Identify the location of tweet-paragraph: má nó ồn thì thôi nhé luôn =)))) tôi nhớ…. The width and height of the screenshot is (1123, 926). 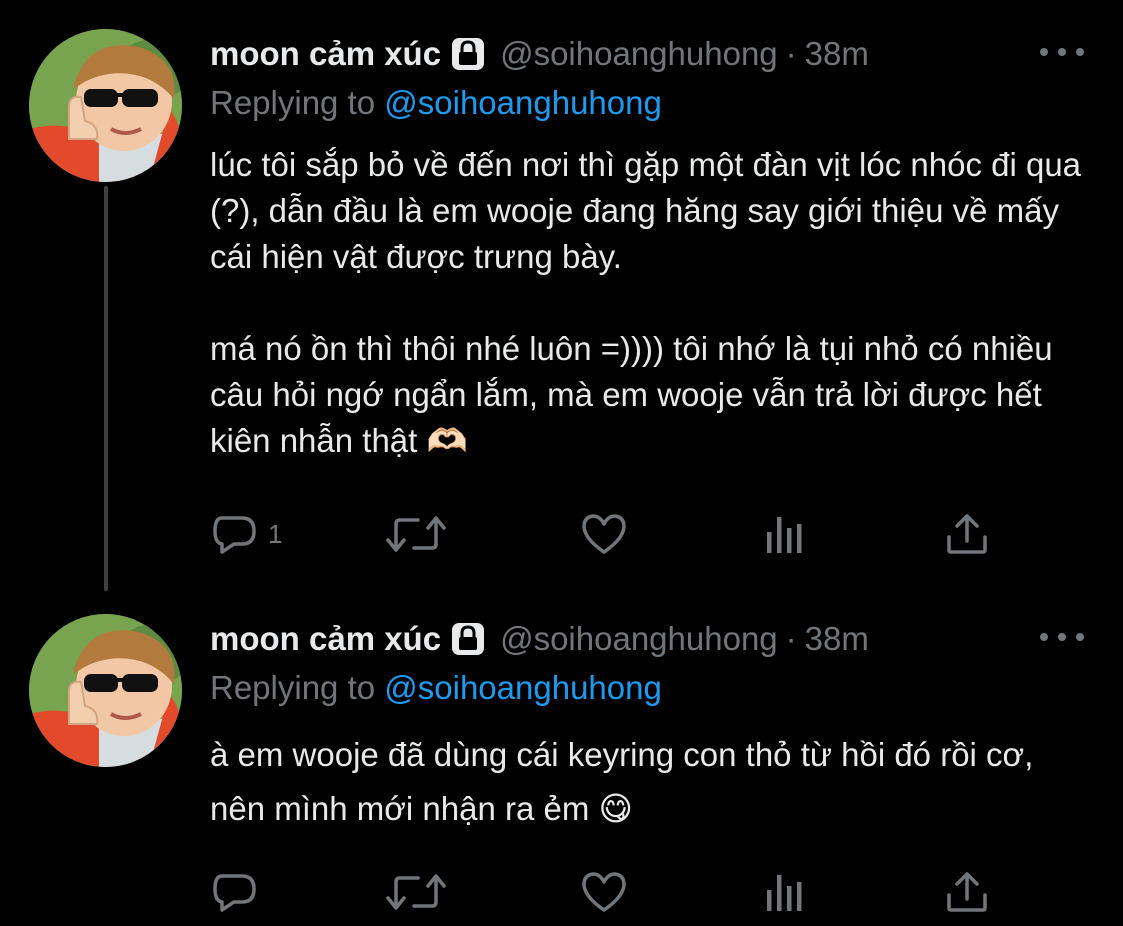
(631, 394).